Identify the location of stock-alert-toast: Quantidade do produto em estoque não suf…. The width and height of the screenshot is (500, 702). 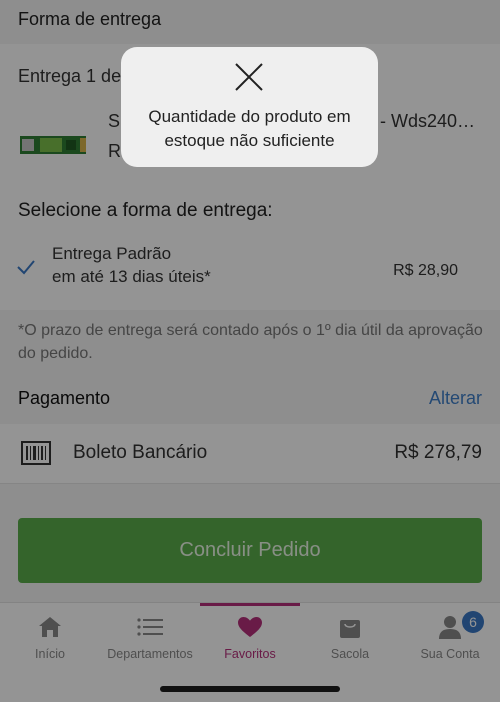
(249, 107).